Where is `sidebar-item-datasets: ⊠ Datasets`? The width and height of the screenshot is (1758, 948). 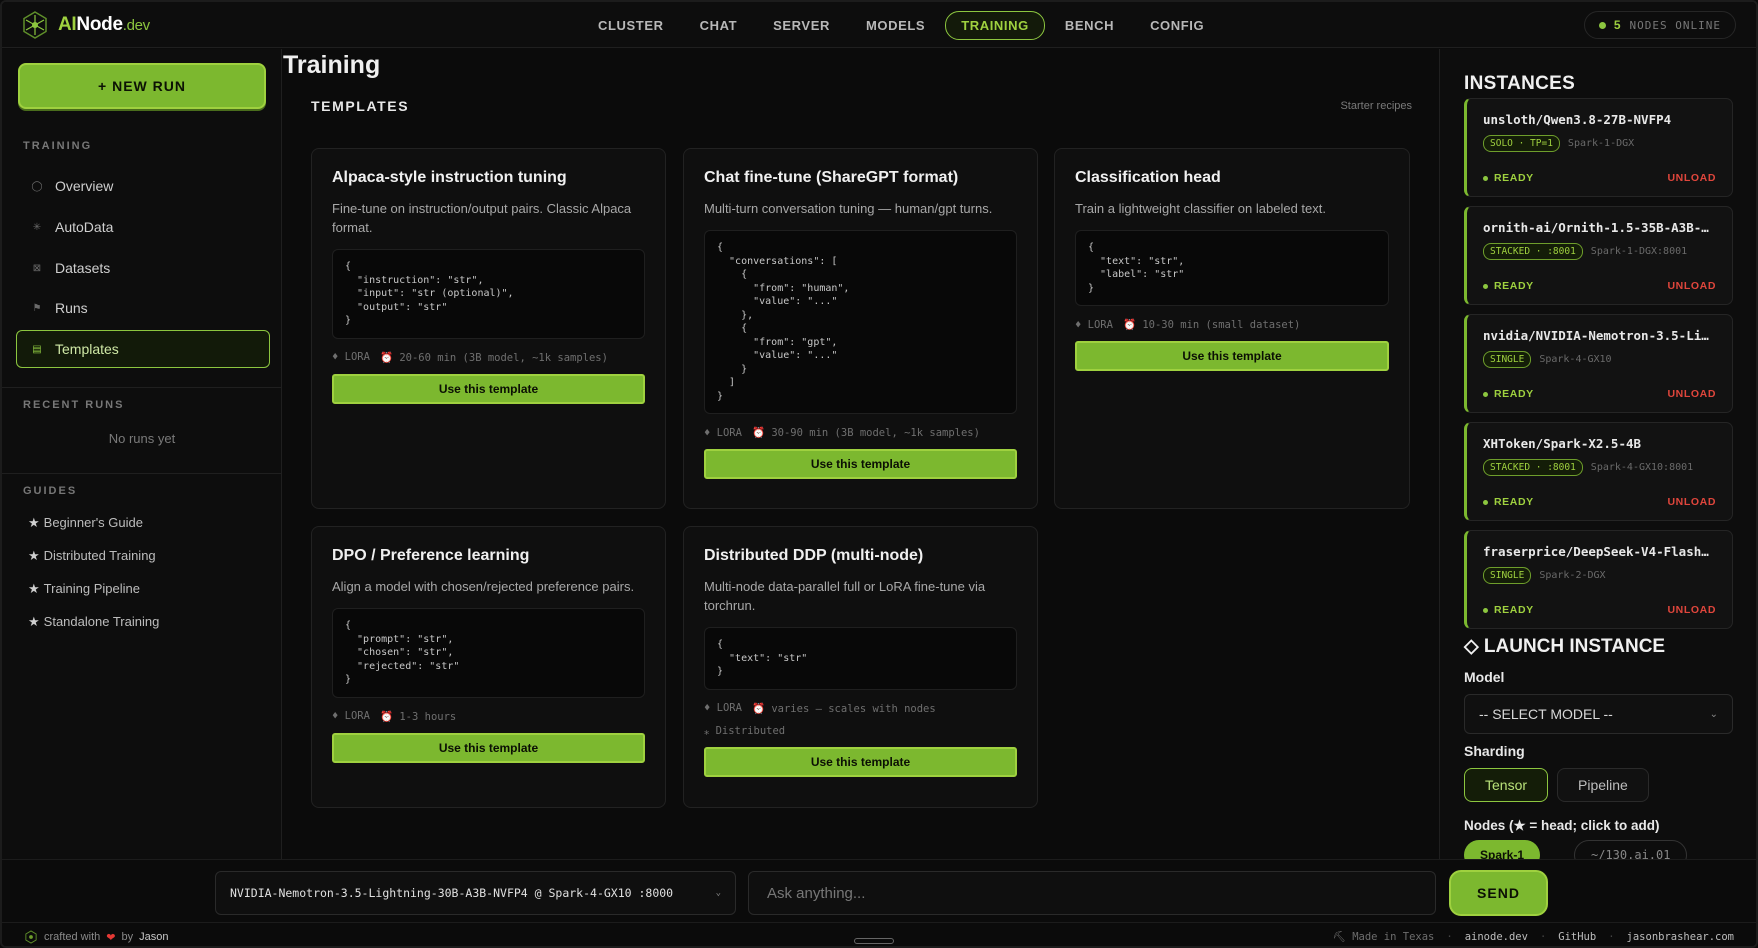 sidebar-item-datasets: ⊠ Datasets is located at coordinates (143, 268).